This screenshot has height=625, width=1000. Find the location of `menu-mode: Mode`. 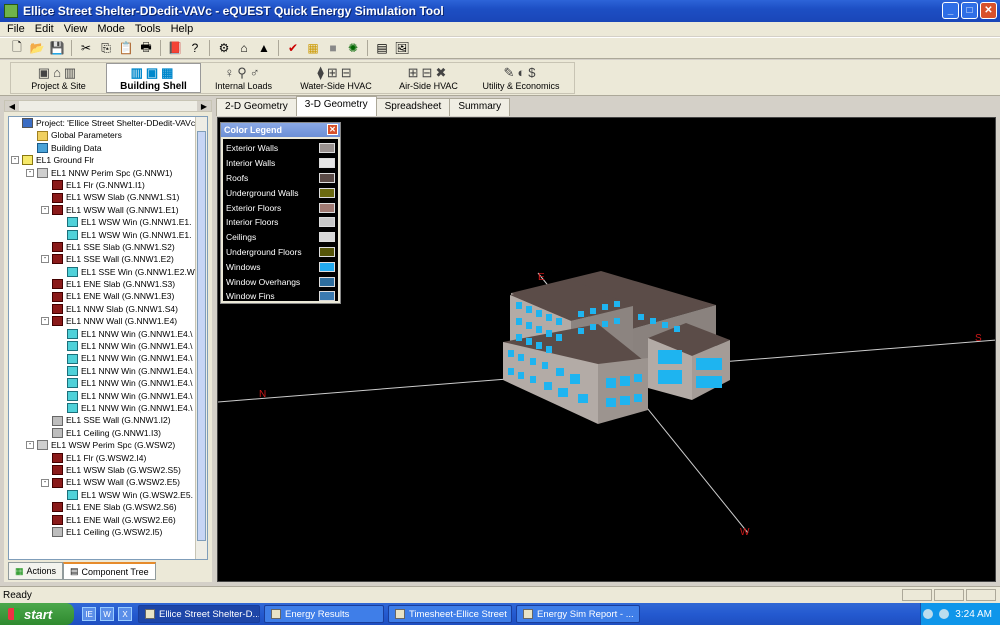

menu-mode: Mode is located at coordinates (111, 29).